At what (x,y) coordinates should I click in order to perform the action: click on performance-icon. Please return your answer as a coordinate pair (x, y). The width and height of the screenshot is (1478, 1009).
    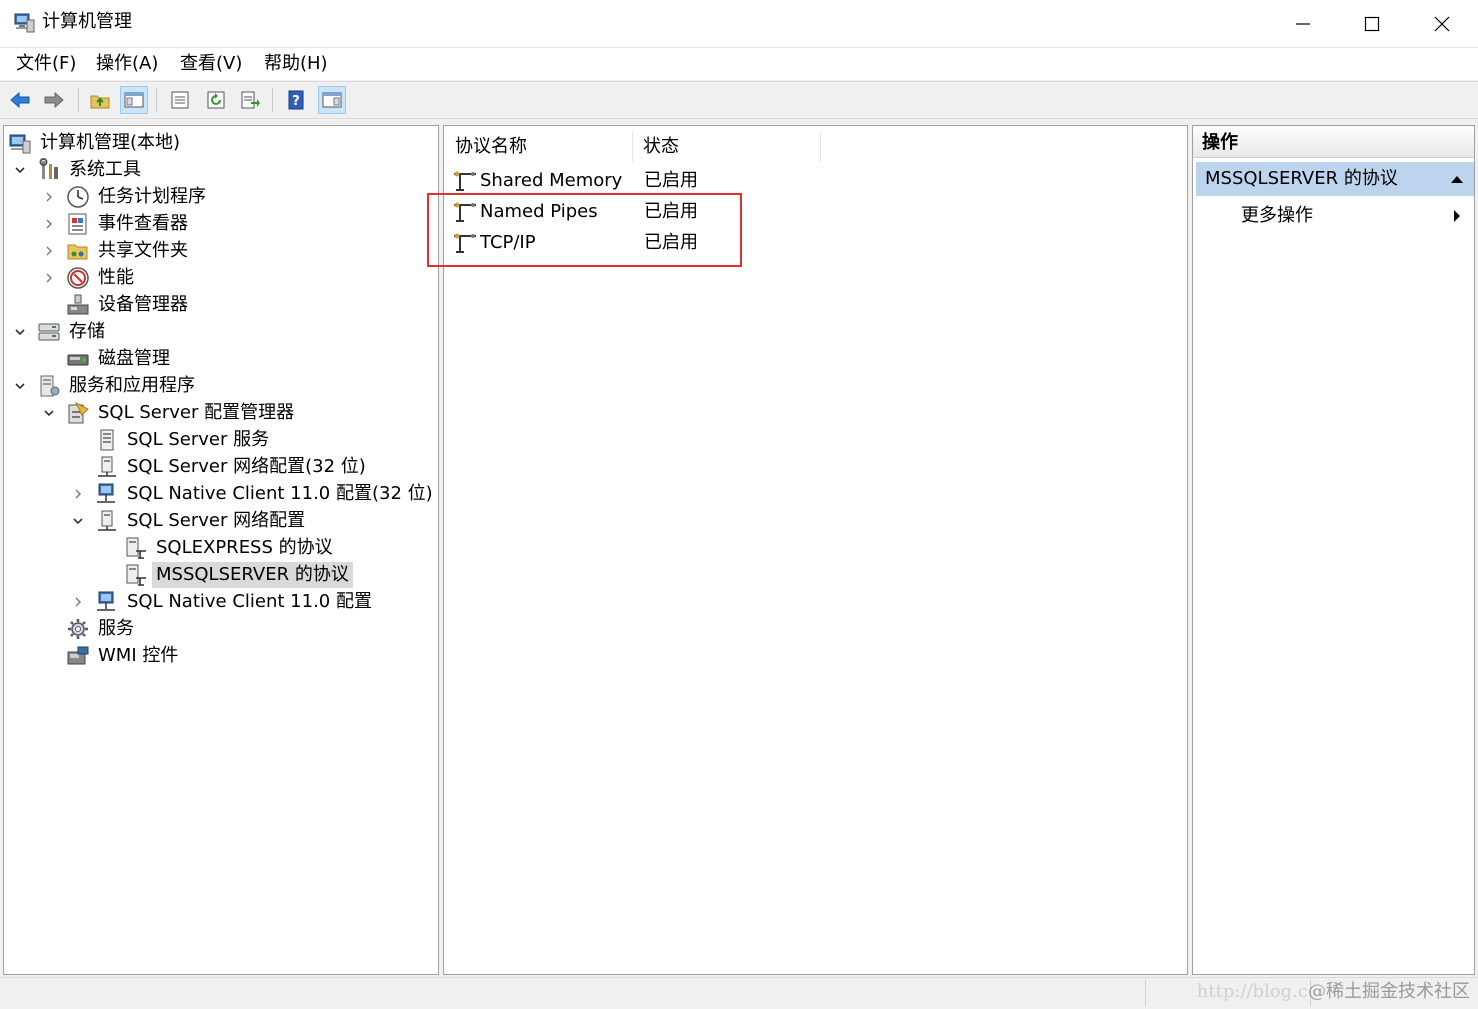
    Looking at the image, I should click on (78, 277).